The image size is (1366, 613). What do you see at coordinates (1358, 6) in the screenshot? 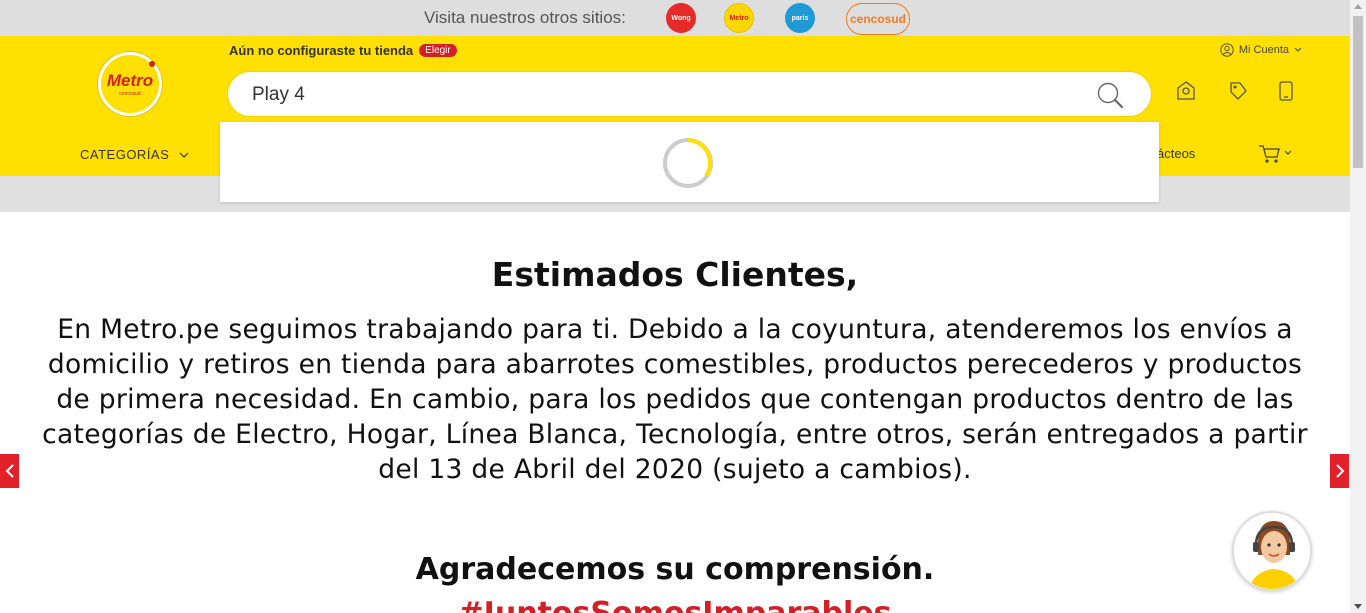
I see `scroll-up-arrow-icon` at bounding box center [1358, 6].